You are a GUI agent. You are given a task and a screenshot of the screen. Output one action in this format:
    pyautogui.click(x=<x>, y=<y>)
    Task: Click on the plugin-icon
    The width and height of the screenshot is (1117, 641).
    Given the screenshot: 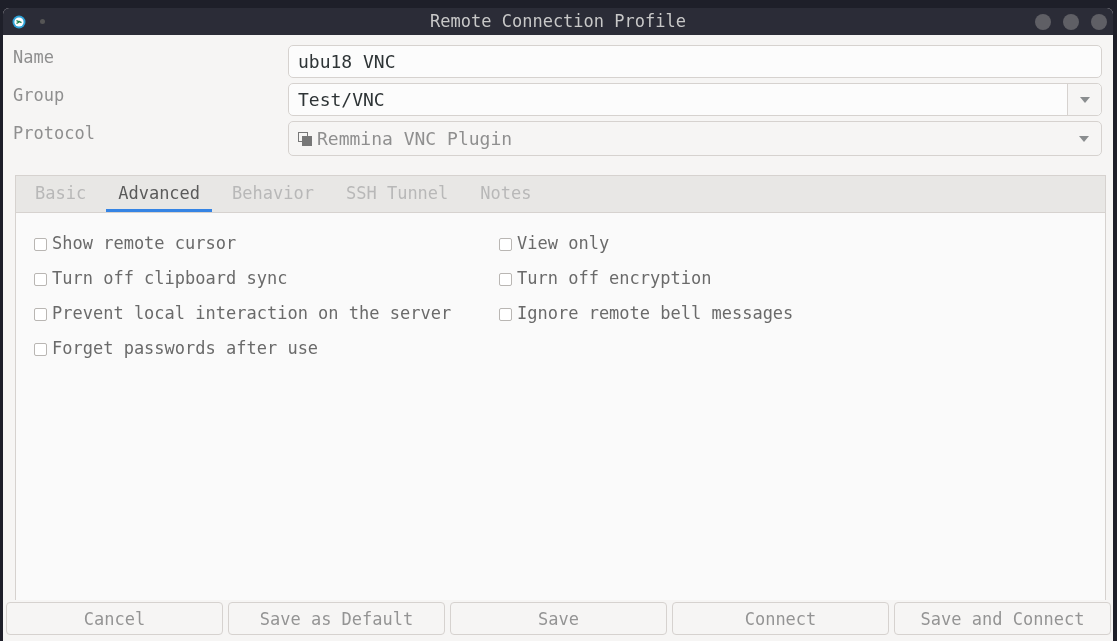 What is the action you would take?
    pyautogui.click(x=305, y=138)
    